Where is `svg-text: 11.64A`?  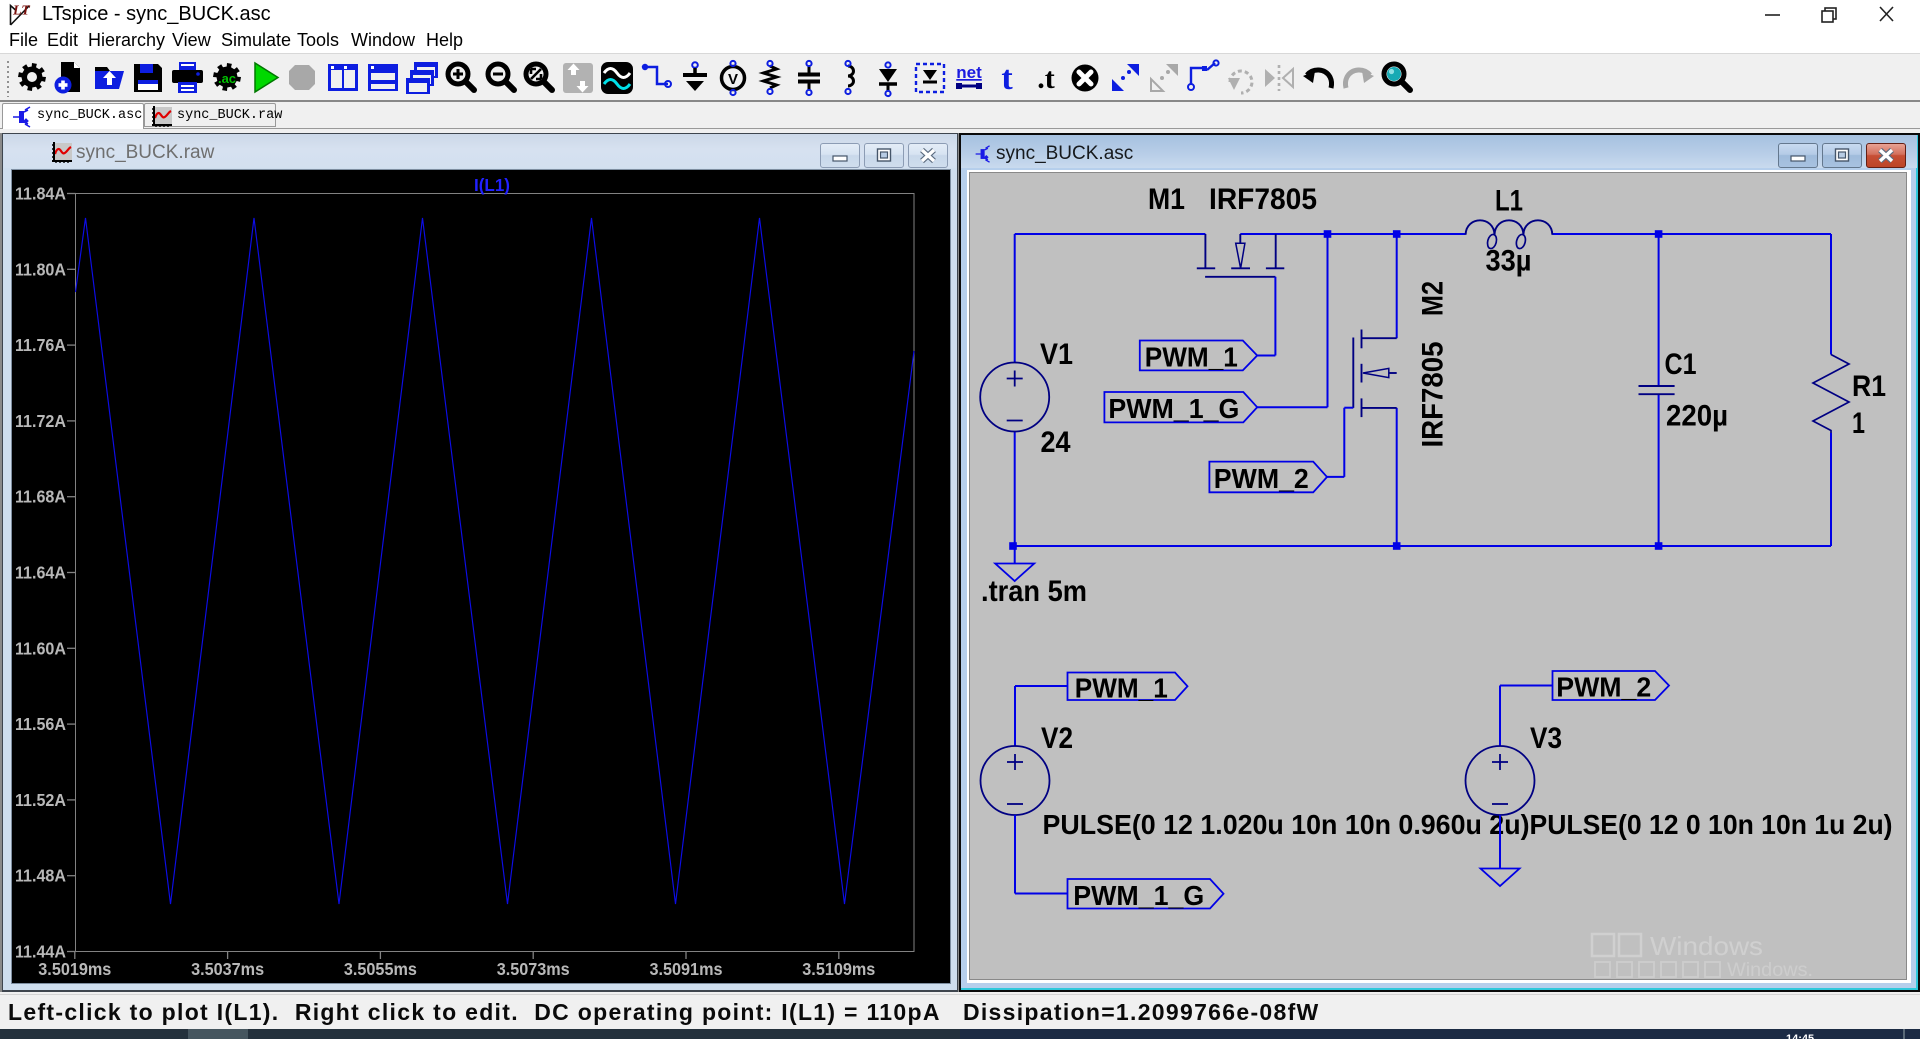
svg-text: 11.64A is located at coordinates (40, 573).